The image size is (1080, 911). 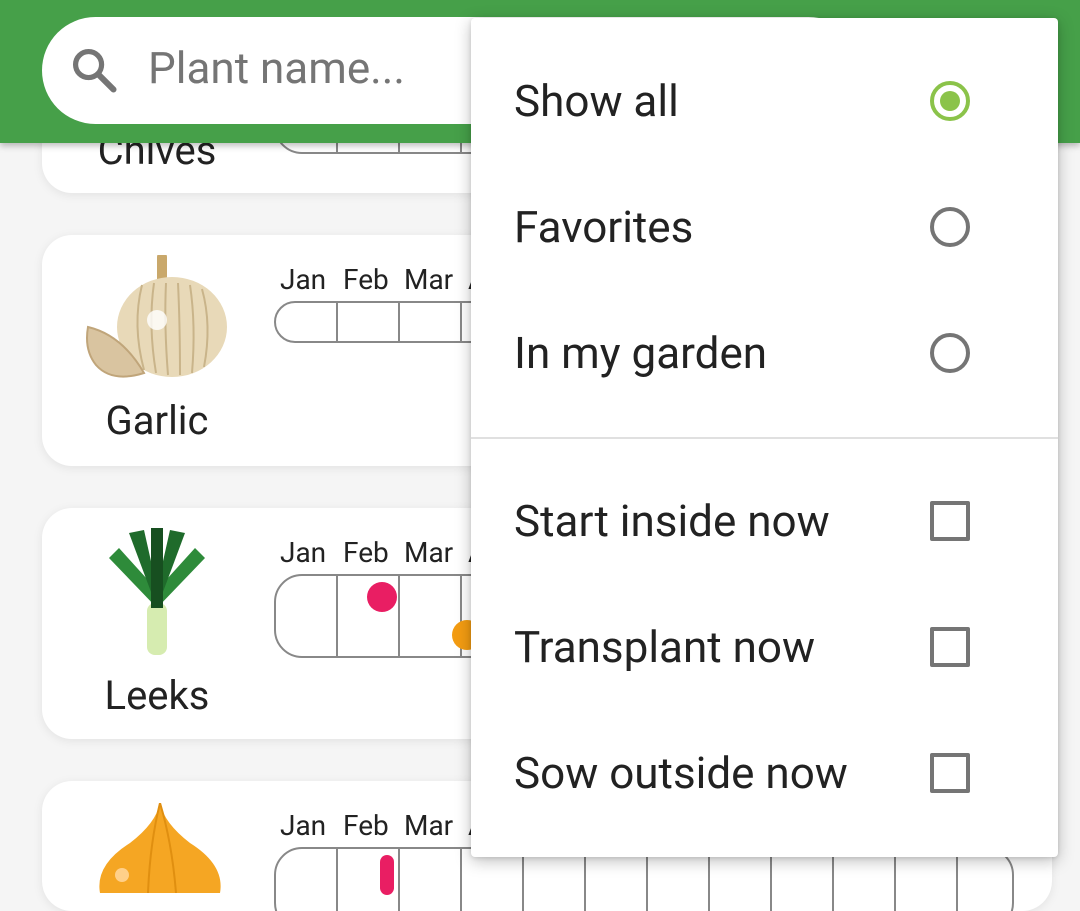 I want to click on plant-name: Leeks, so click(x=157, y=695).